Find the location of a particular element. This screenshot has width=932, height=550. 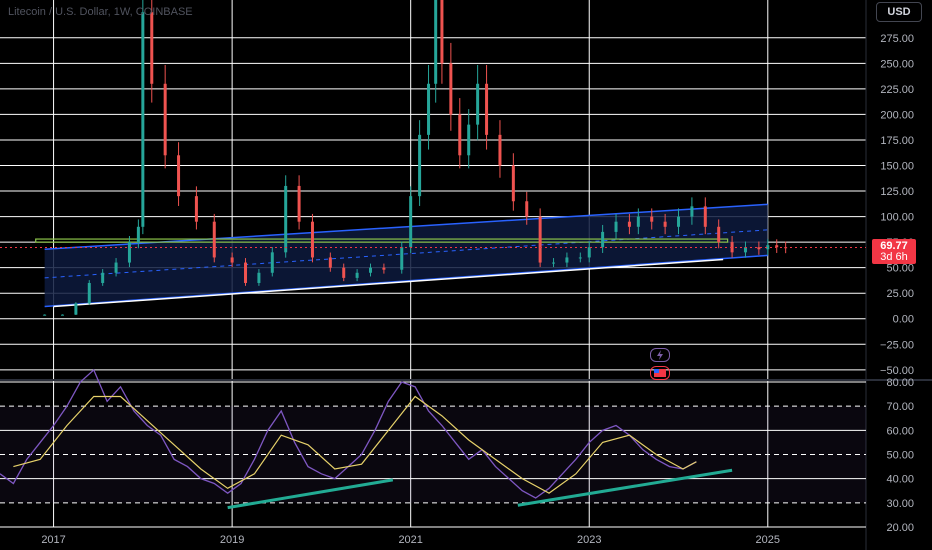

price-tick-label: 0.00 is located at coordinates (903, 320).